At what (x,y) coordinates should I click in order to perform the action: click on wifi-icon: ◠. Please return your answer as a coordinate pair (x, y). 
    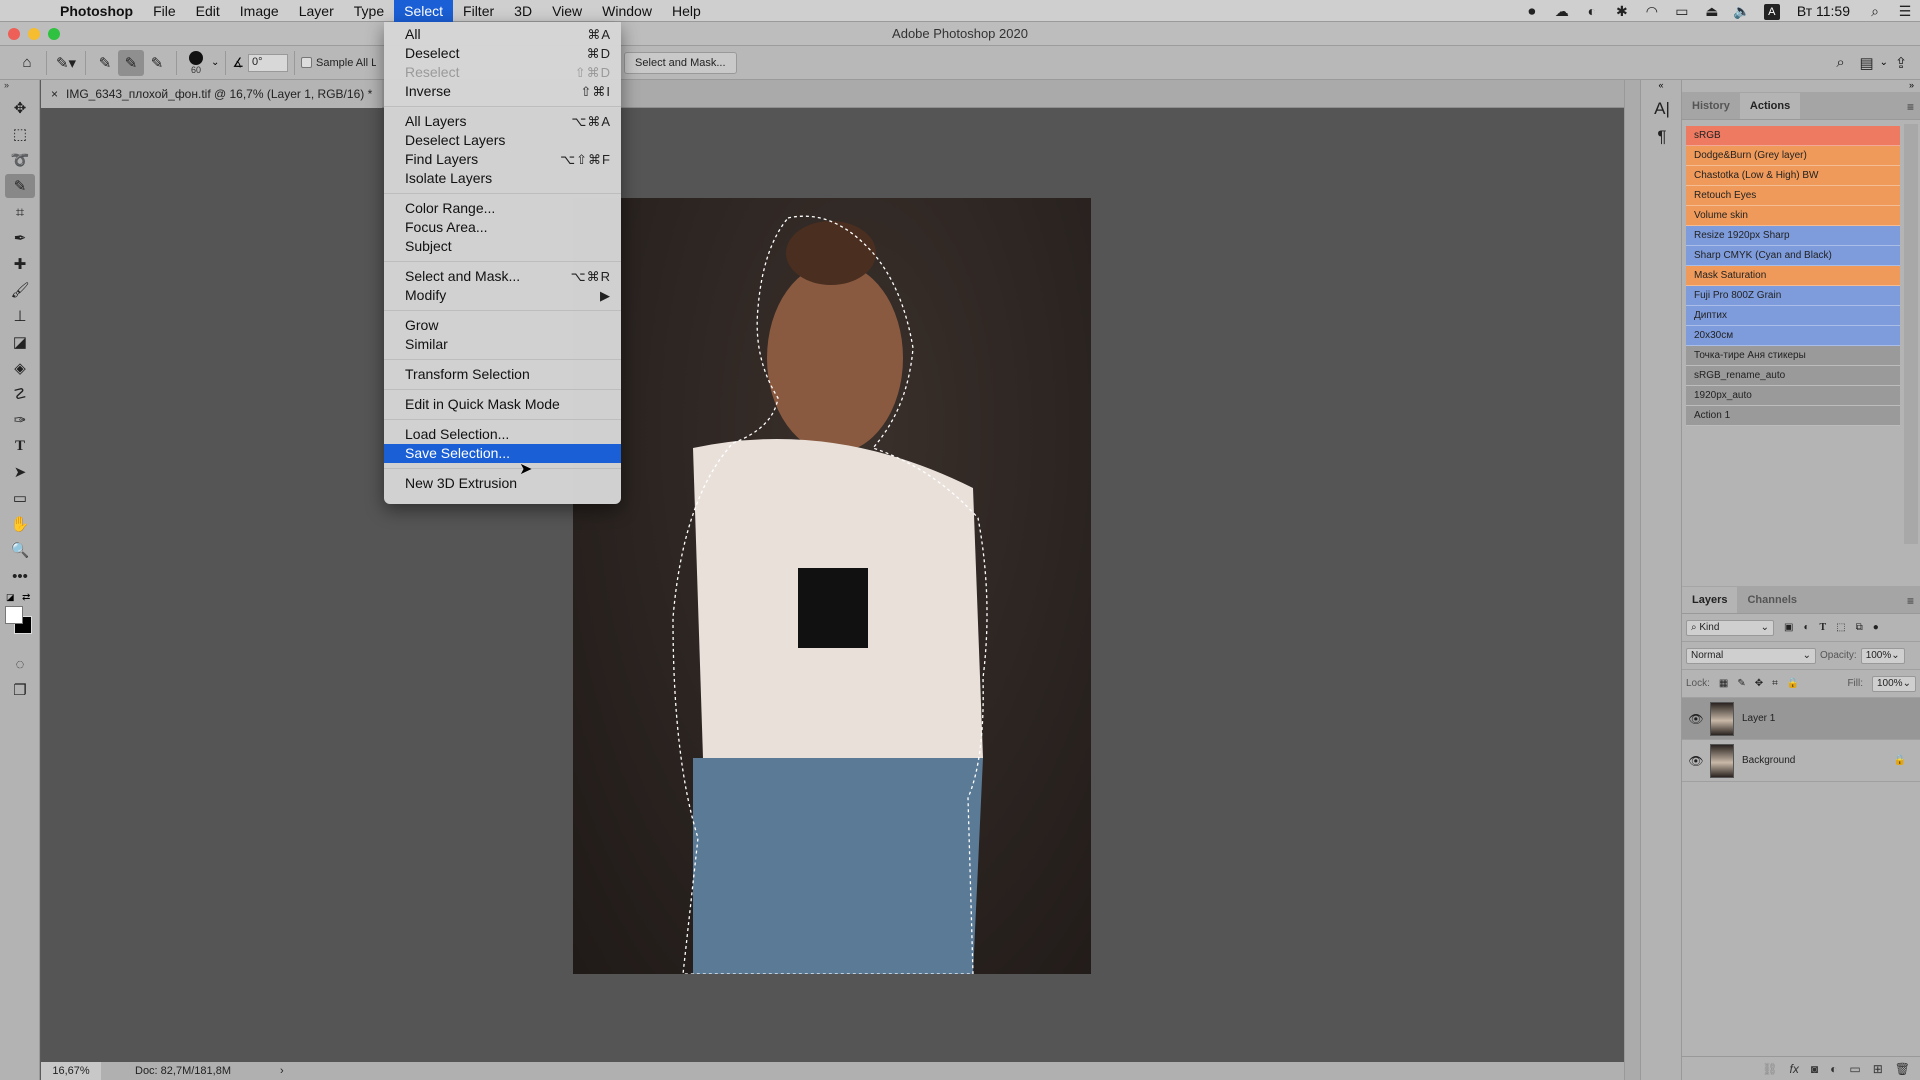
    Looking at the image, I should click on (1652, 11).